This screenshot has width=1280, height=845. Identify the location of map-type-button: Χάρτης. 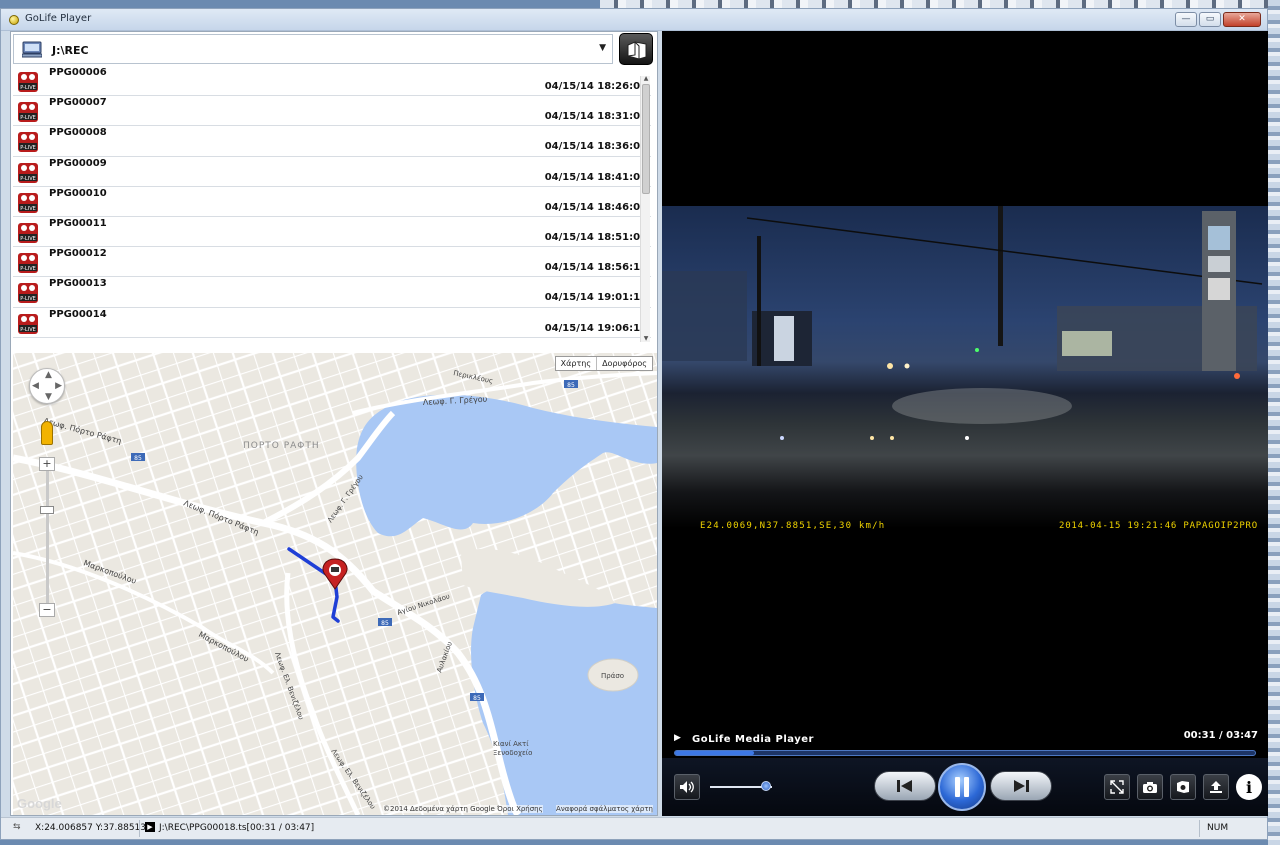
(576, 363).